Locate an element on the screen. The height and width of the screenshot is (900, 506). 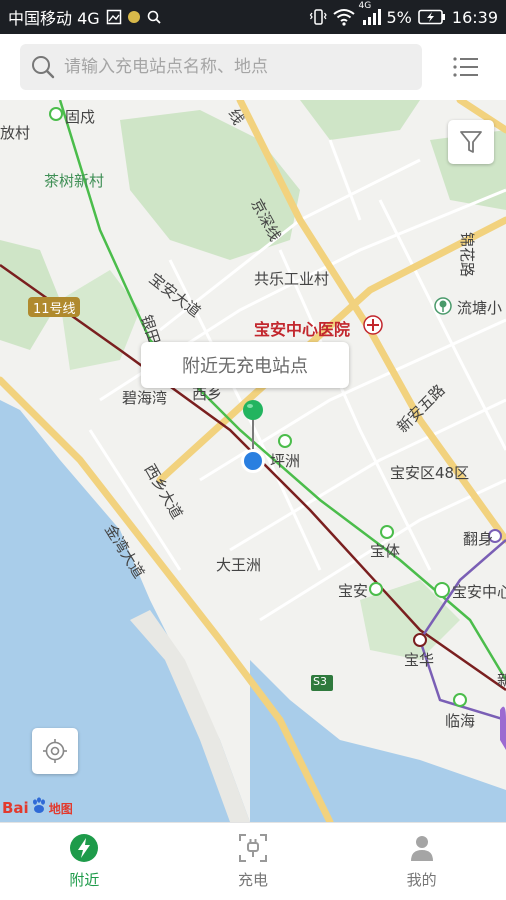
locate-button is located at coordinates (55, 751).